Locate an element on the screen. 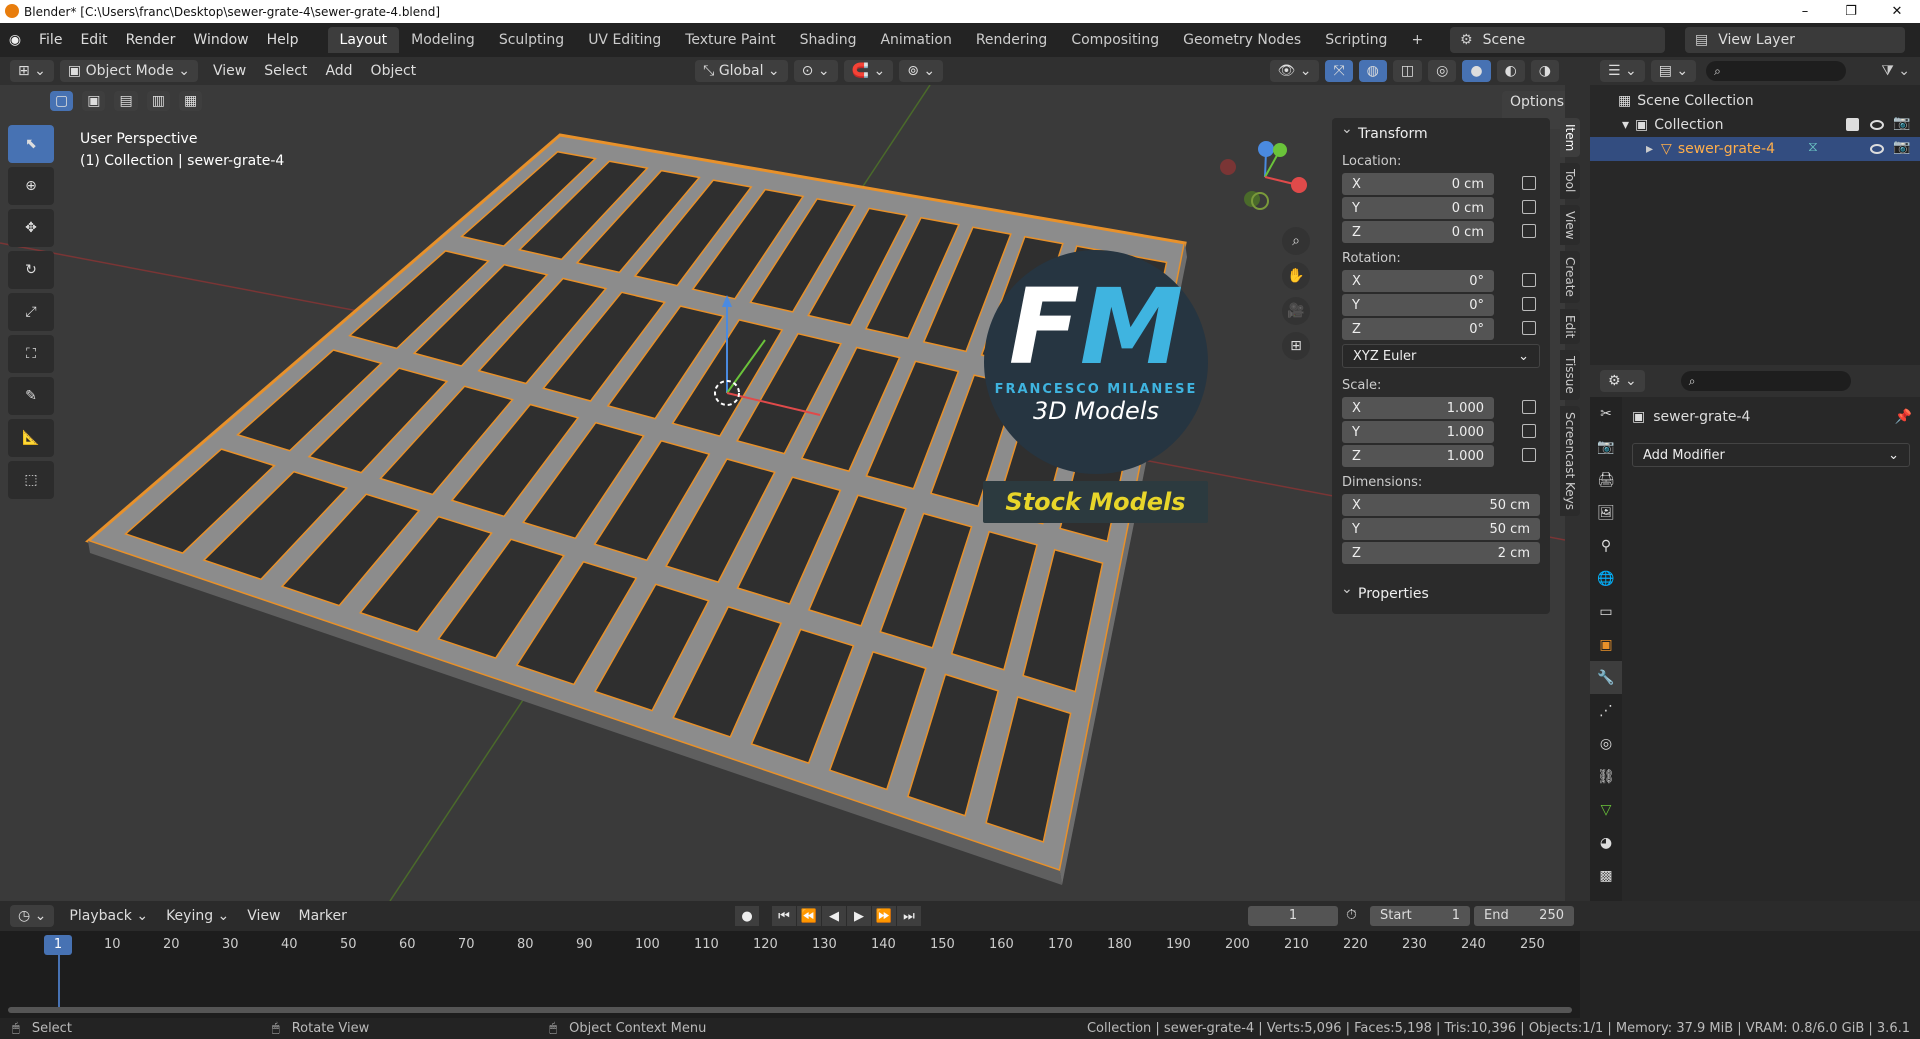 The image size is (1920, 1039). annotate-tool-icon: ✎ is located at coordinates (31, 396).